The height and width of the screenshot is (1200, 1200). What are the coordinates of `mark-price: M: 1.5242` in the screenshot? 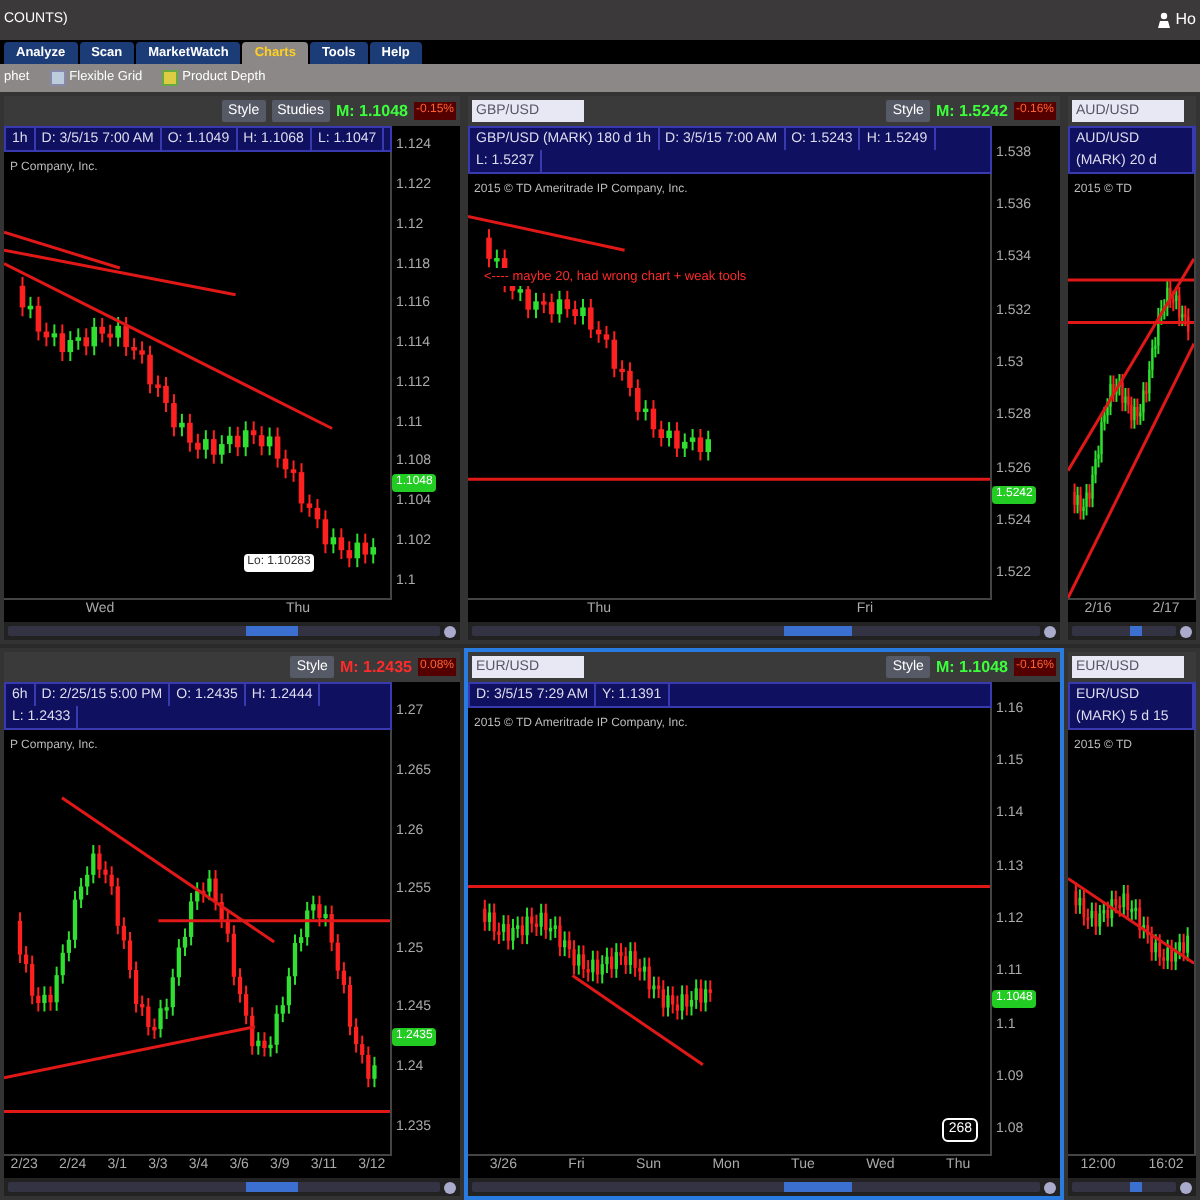 It's located at (971, 111).